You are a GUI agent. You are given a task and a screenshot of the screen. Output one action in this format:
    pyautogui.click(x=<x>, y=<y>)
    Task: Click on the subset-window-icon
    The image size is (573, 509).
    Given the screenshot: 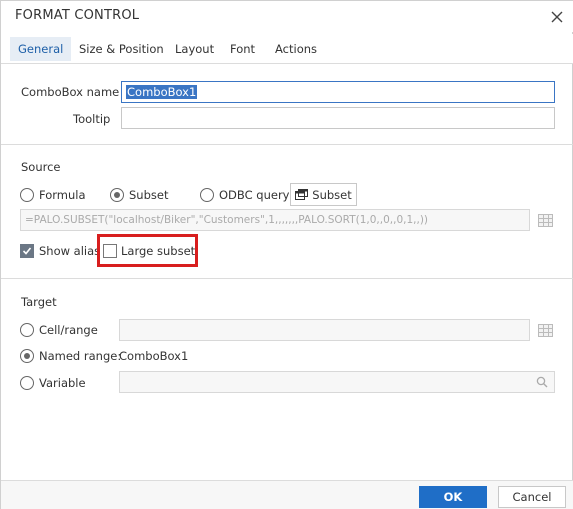 What is the action you would take?
    pyautogui.click(x=302, y=194)
    